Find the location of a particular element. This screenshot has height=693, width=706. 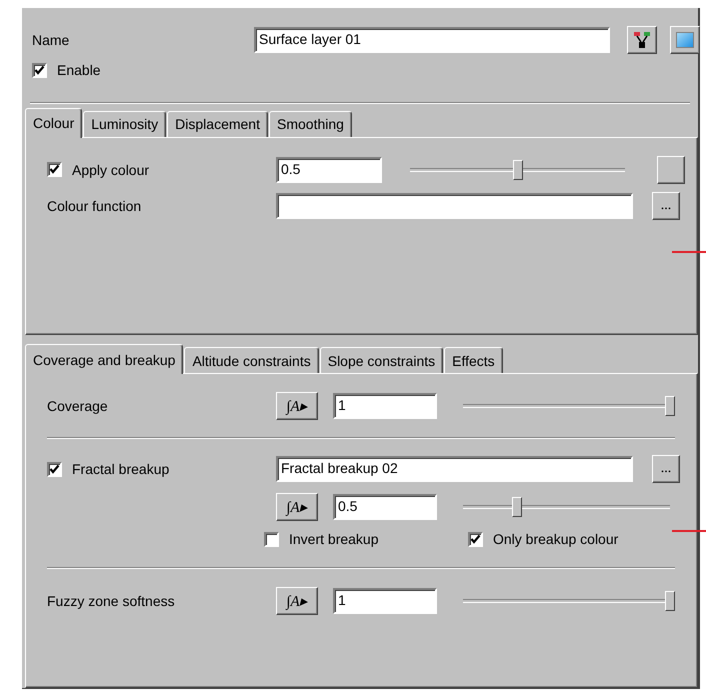

tab: Displacement is located at coordinates (217, 123).